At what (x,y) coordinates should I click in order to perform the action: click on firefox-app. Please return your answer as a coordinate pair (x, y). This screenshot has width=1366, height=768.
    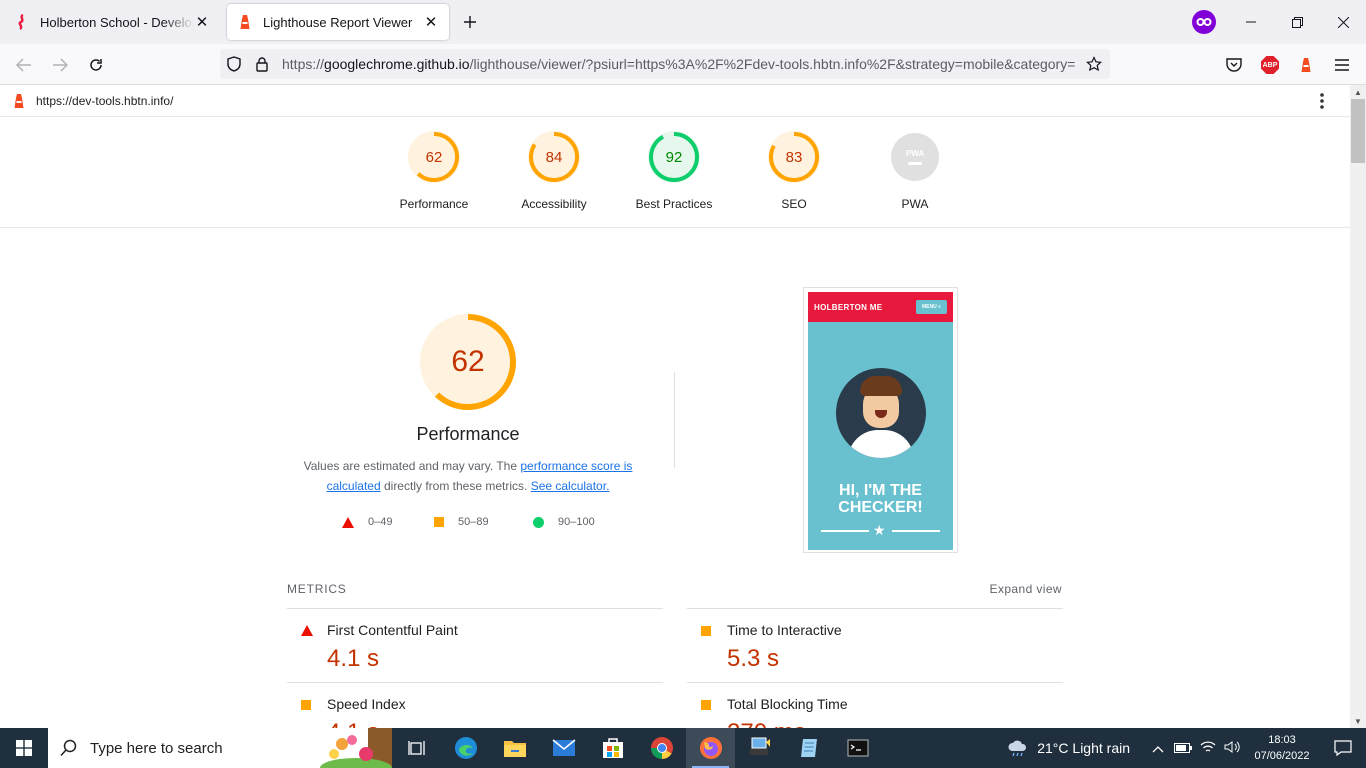
    Looking at the image, I should click on (710, 748).